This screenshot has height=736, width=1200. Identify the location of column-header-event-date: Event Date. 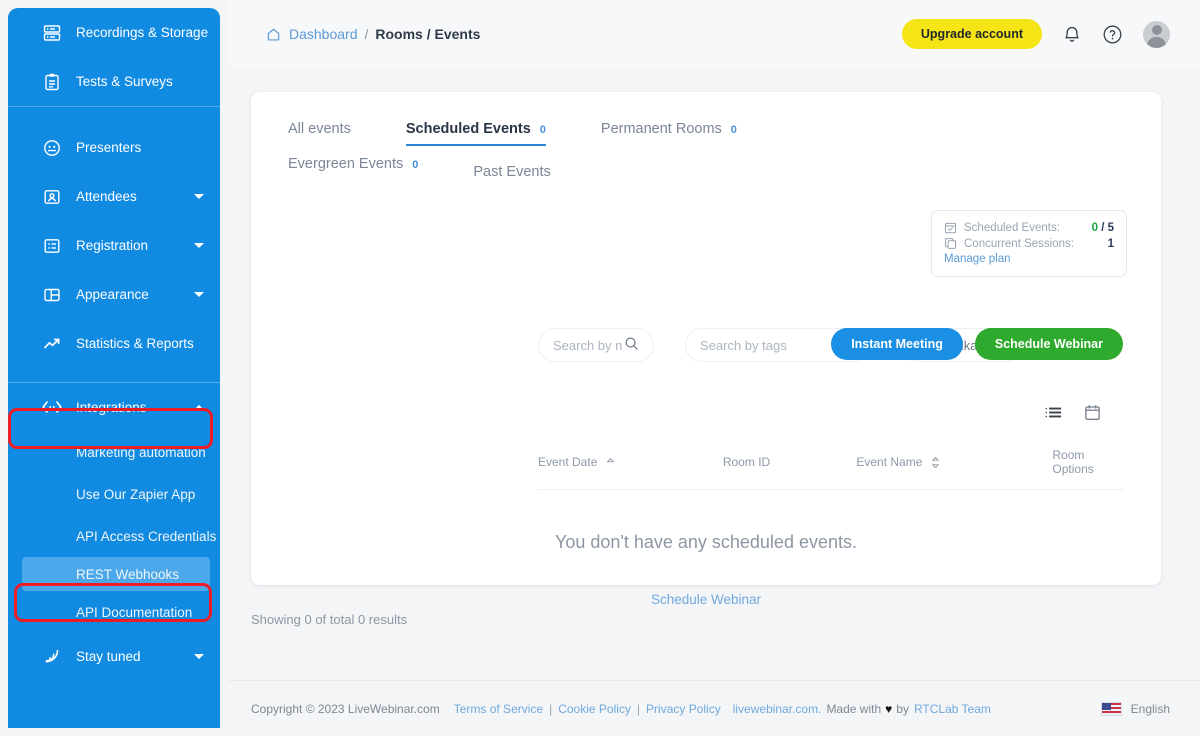
(630, 462).